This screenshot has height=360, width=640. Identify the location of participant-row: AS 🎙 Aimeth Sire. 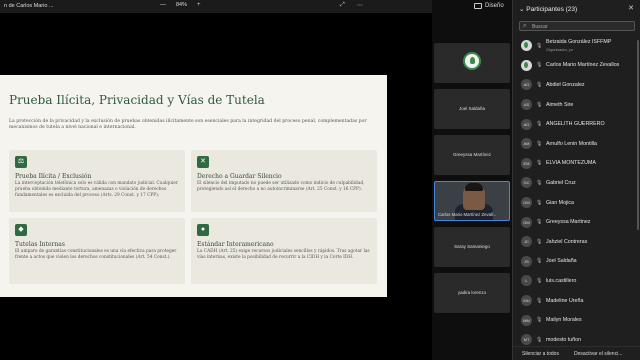
(576, 105).